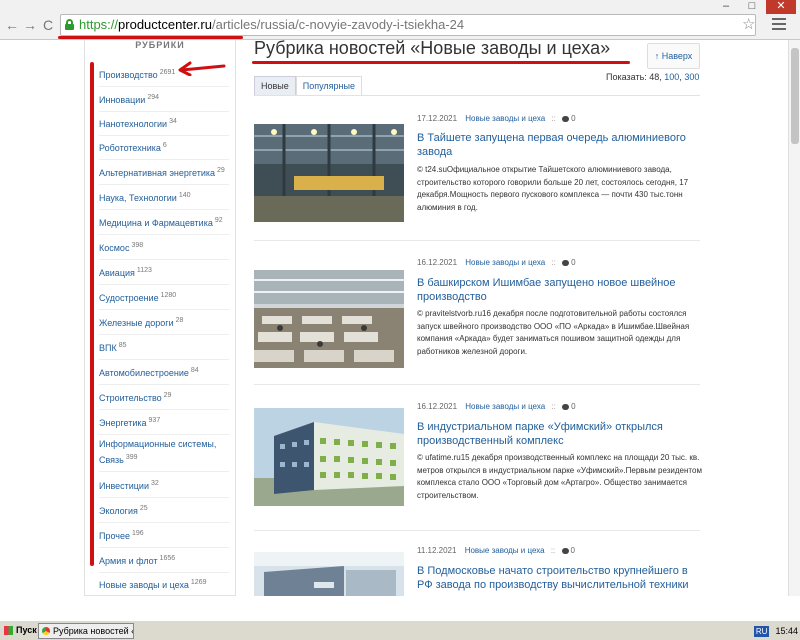  Describe the element at coordinates (137, 533) in the screenshot. I see `sidebar-item-count: 196` at that location.